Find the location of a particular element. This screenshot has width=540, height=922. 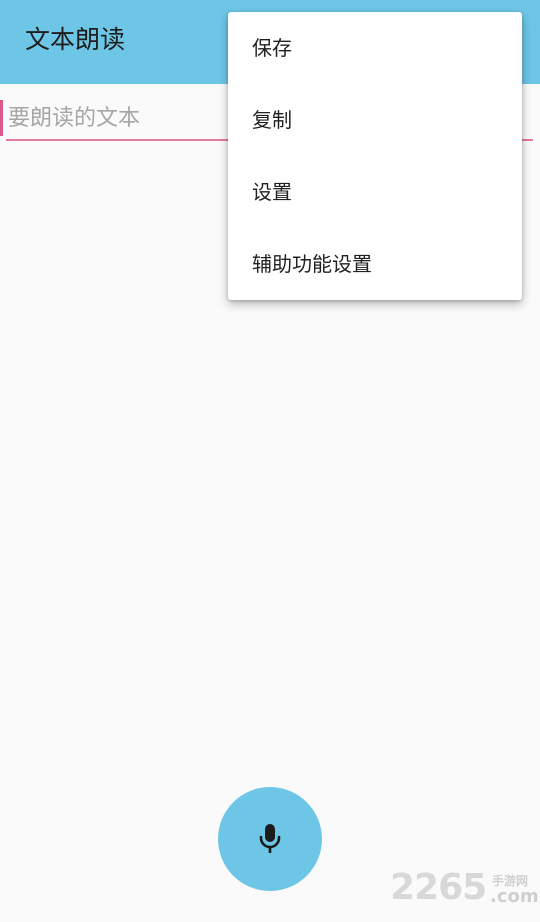

watermark-com: .com is located at coordinates (514, 896).